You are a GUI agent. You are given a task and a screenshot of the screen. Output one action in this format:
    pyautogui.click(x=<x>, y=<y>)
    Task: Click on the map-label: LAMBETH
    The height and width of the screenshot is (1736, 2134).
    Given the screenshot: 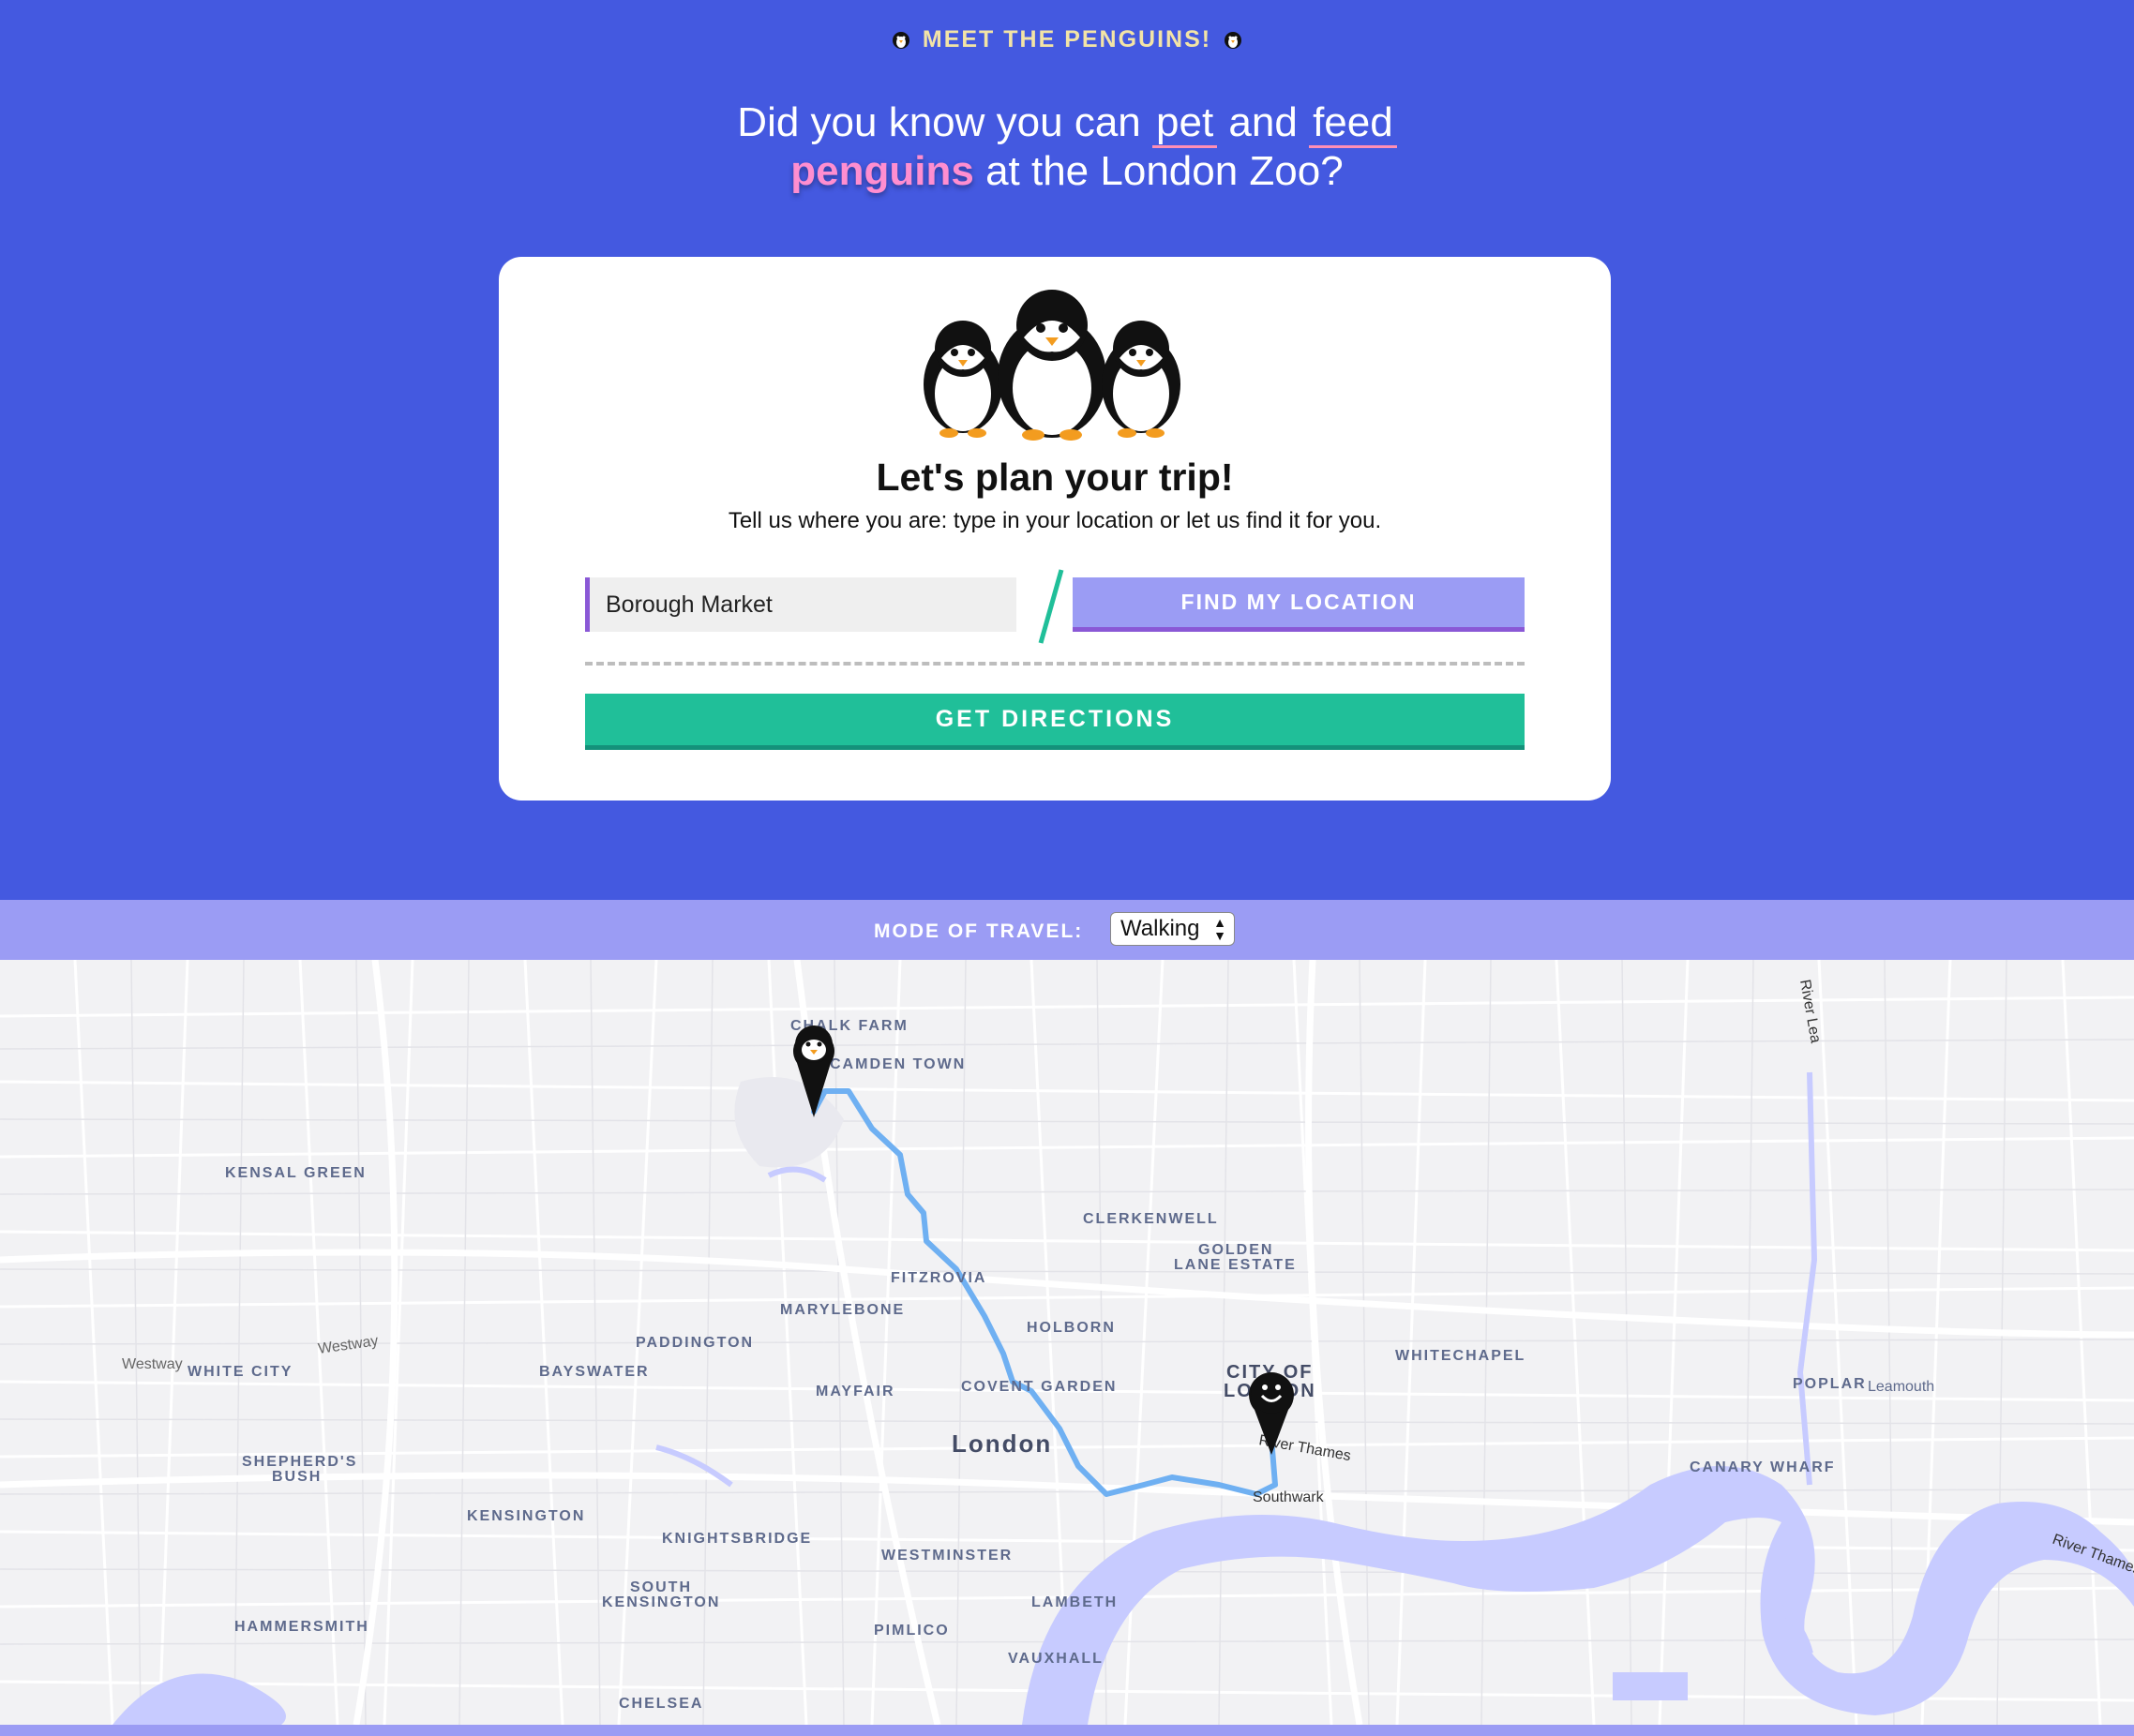 What is the action you would take?
    pyautogui.click(x=1074, y=1602)
    